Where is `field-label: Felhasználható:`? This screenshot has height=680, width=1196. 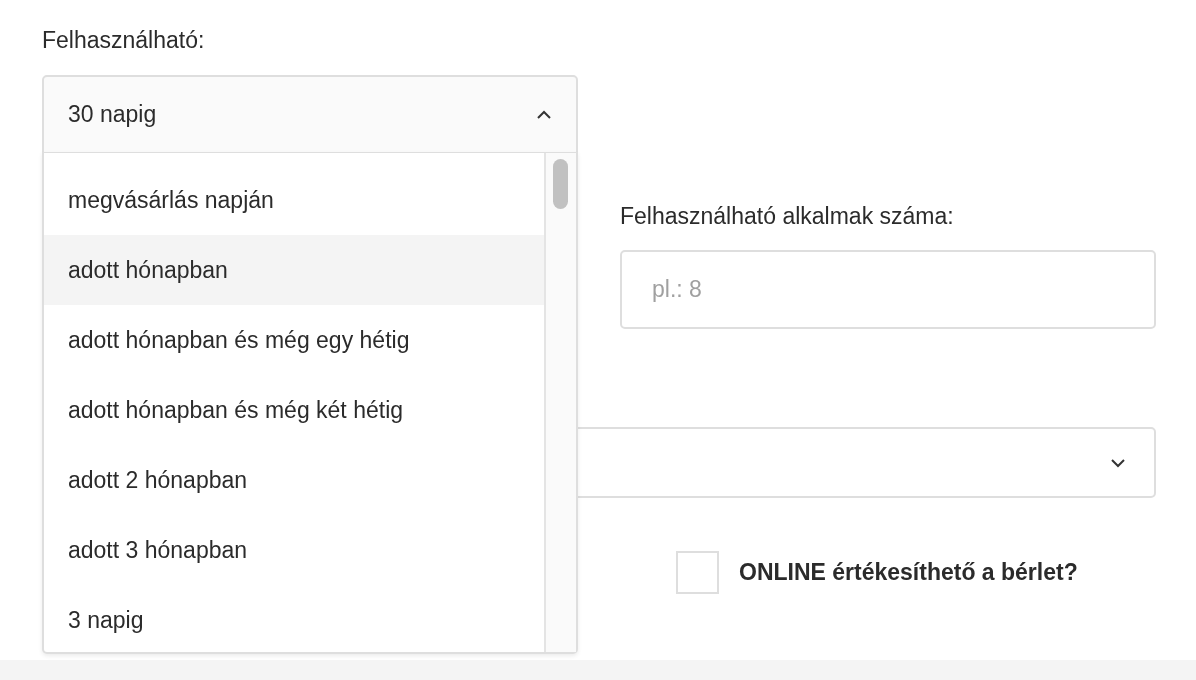 field-label: Felhasználható: is located at coordinates (124, 40).